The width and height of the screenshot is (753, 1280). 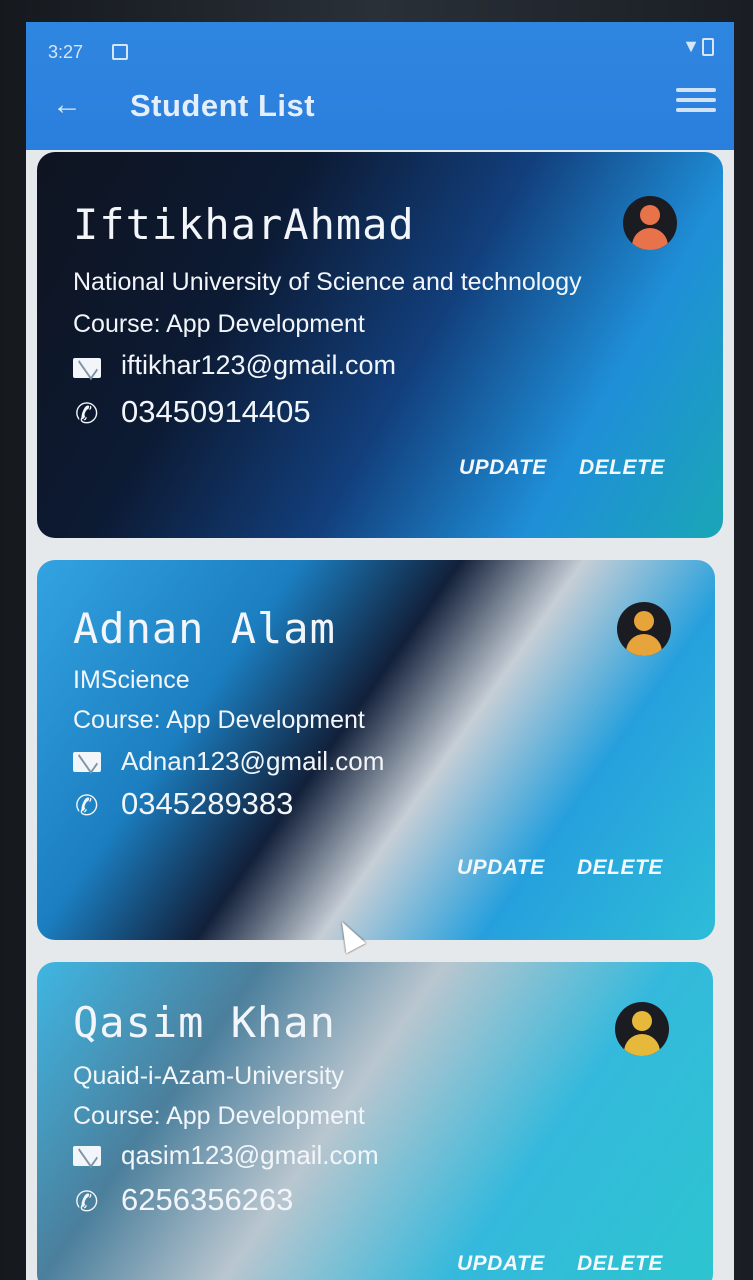 I want to click on status-time: 3:27, so click(x=66, y=52).